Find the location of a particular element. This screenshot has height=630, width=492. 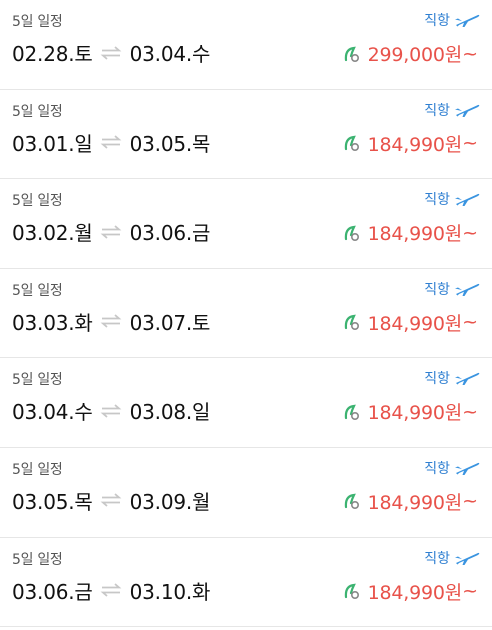

flight-result-item: 5일 일정 직항 03.02.월 03.06.금 184,990원 ~ is located at coordinates (246, 224).